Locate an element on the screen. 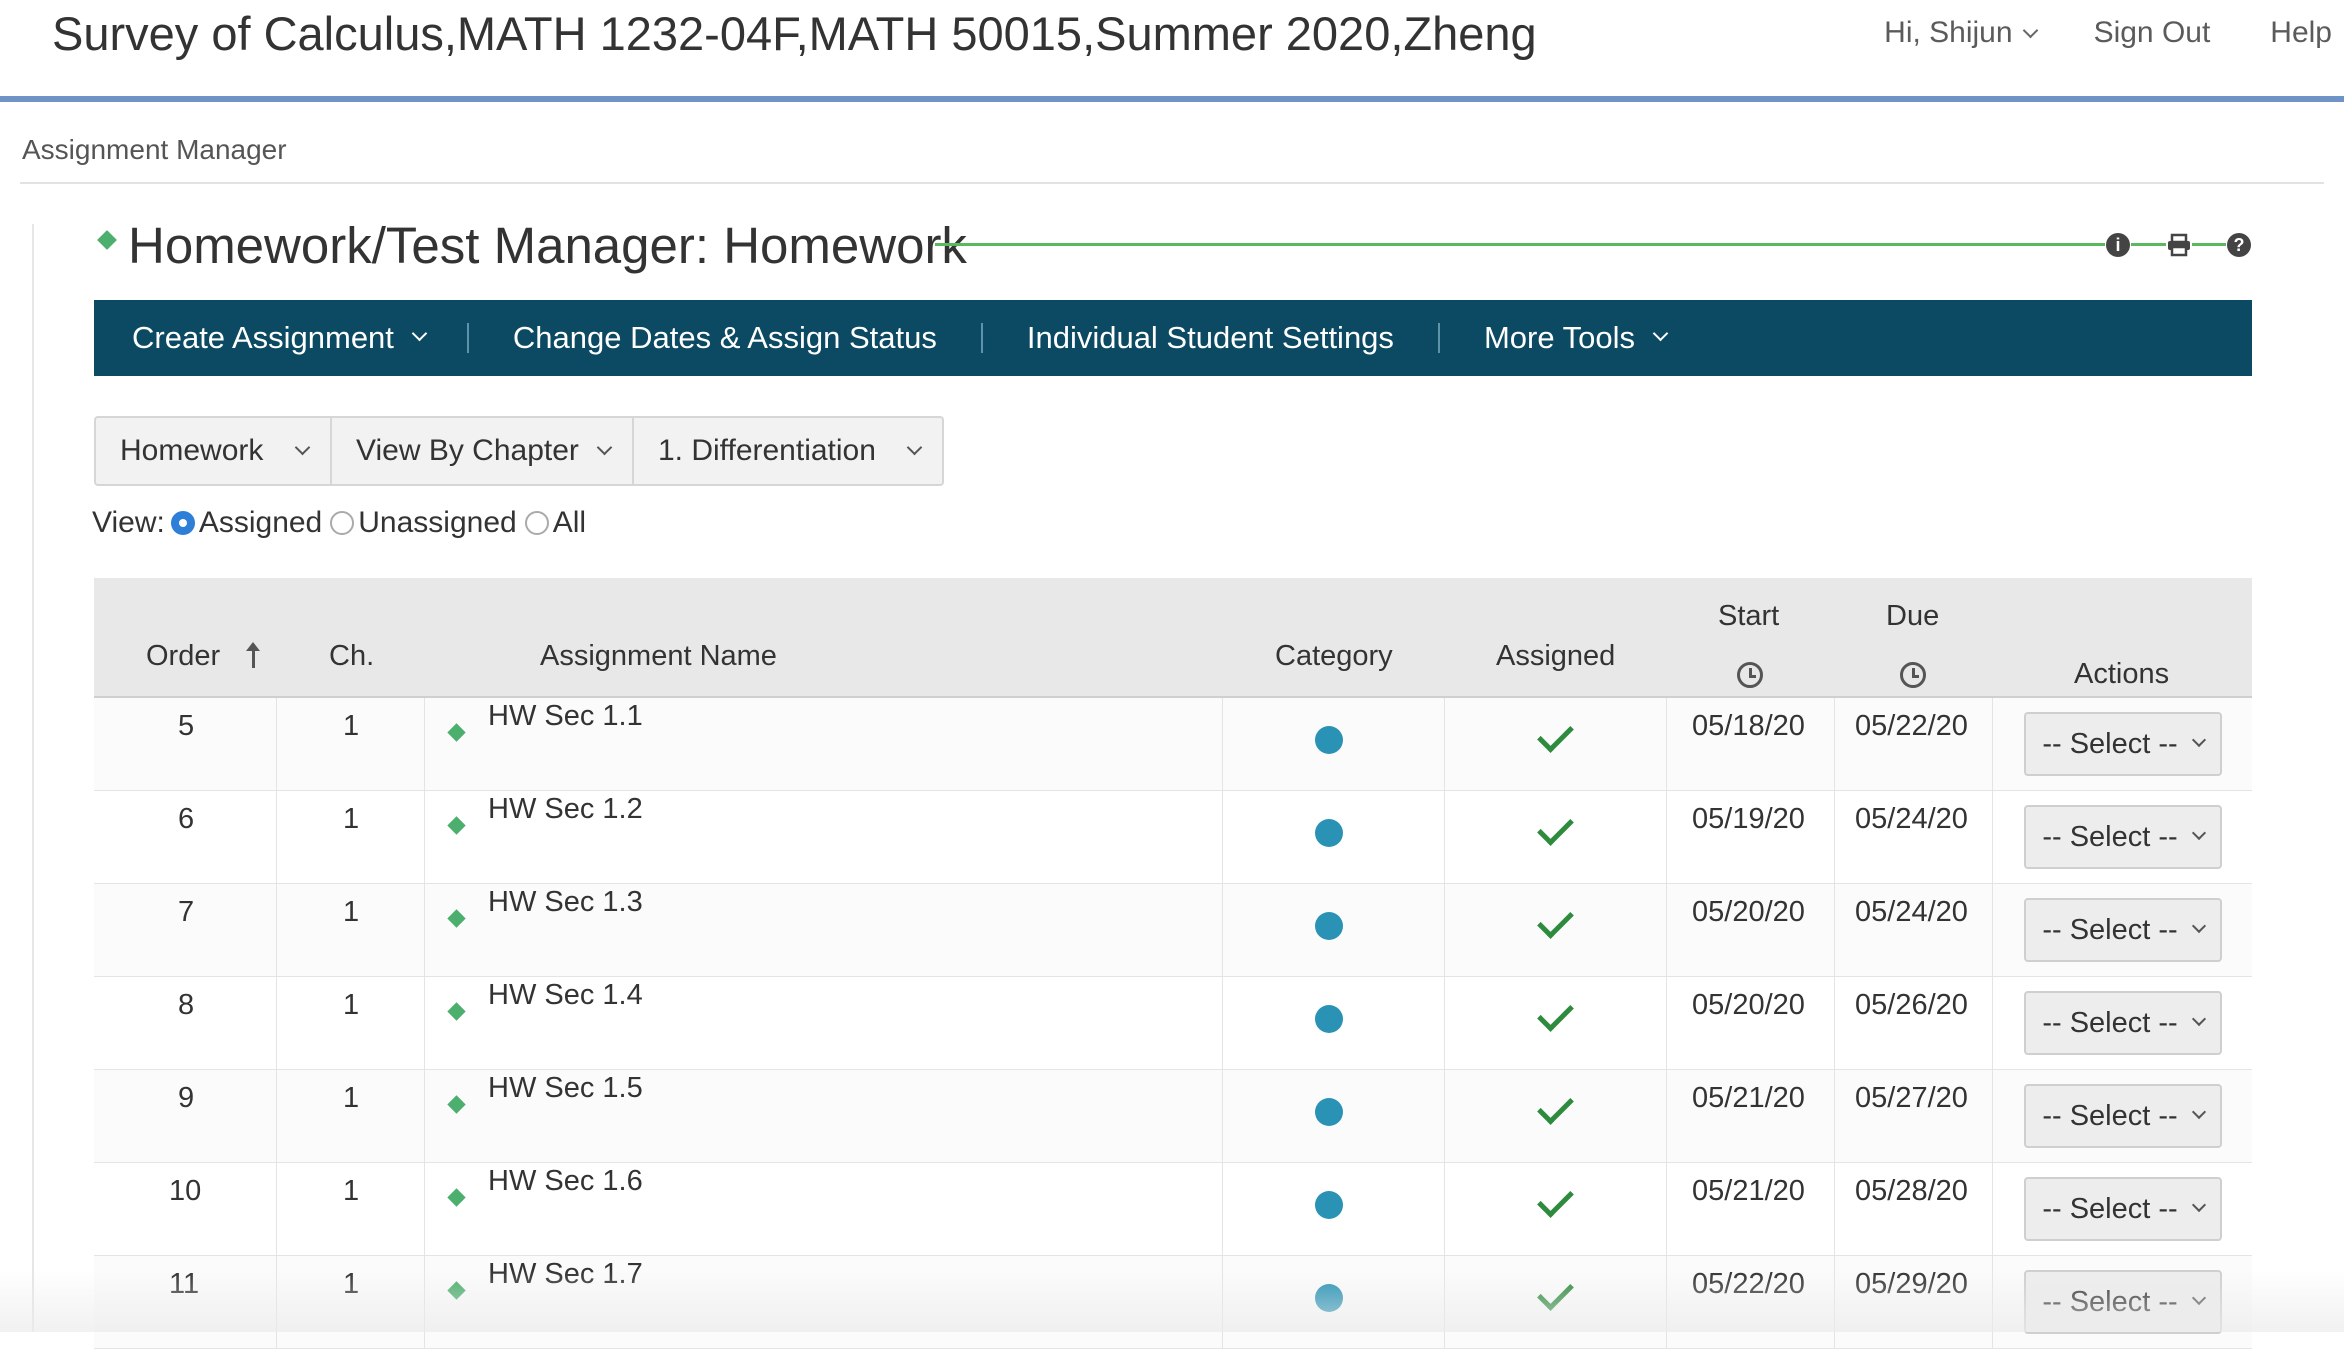  start-date-cell: 05/22/20 is located at coordinates (1748, 1284).